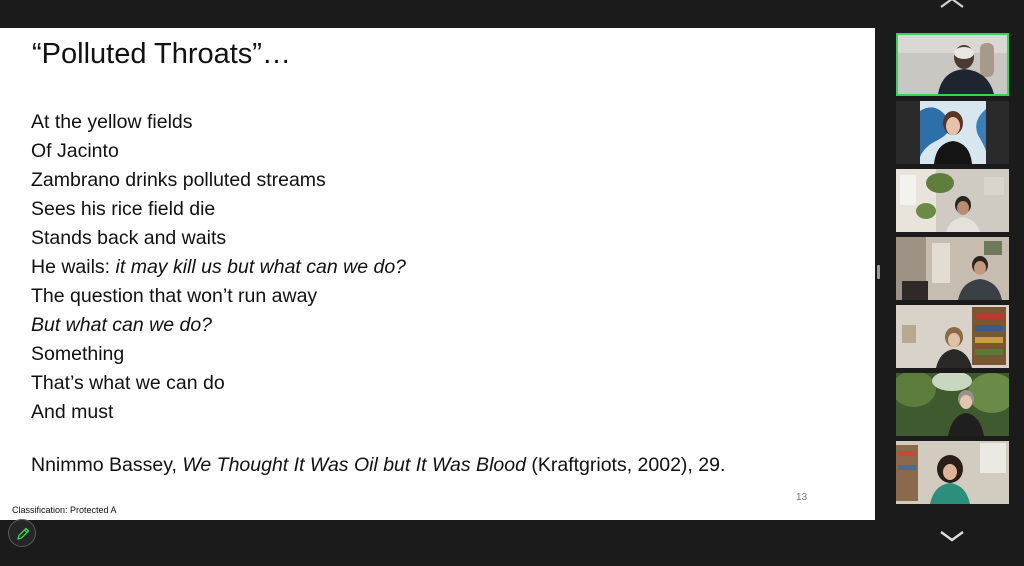 The image size is (1024, 566). I want to click on poem-line-text: Stands back and waits, so click(129, 238).